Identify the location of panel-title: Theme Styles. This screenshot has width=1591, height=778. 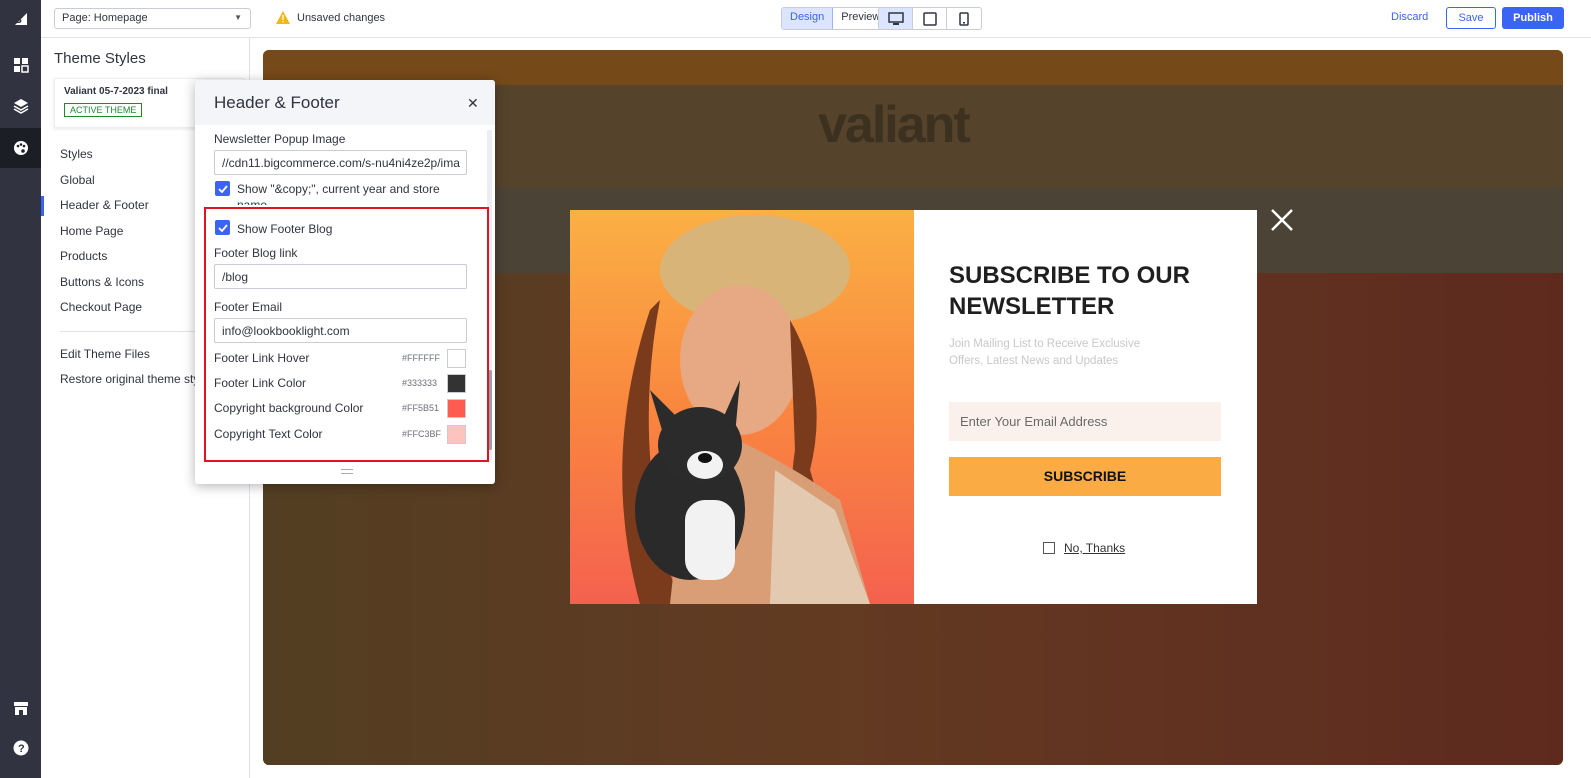
(100, 58).